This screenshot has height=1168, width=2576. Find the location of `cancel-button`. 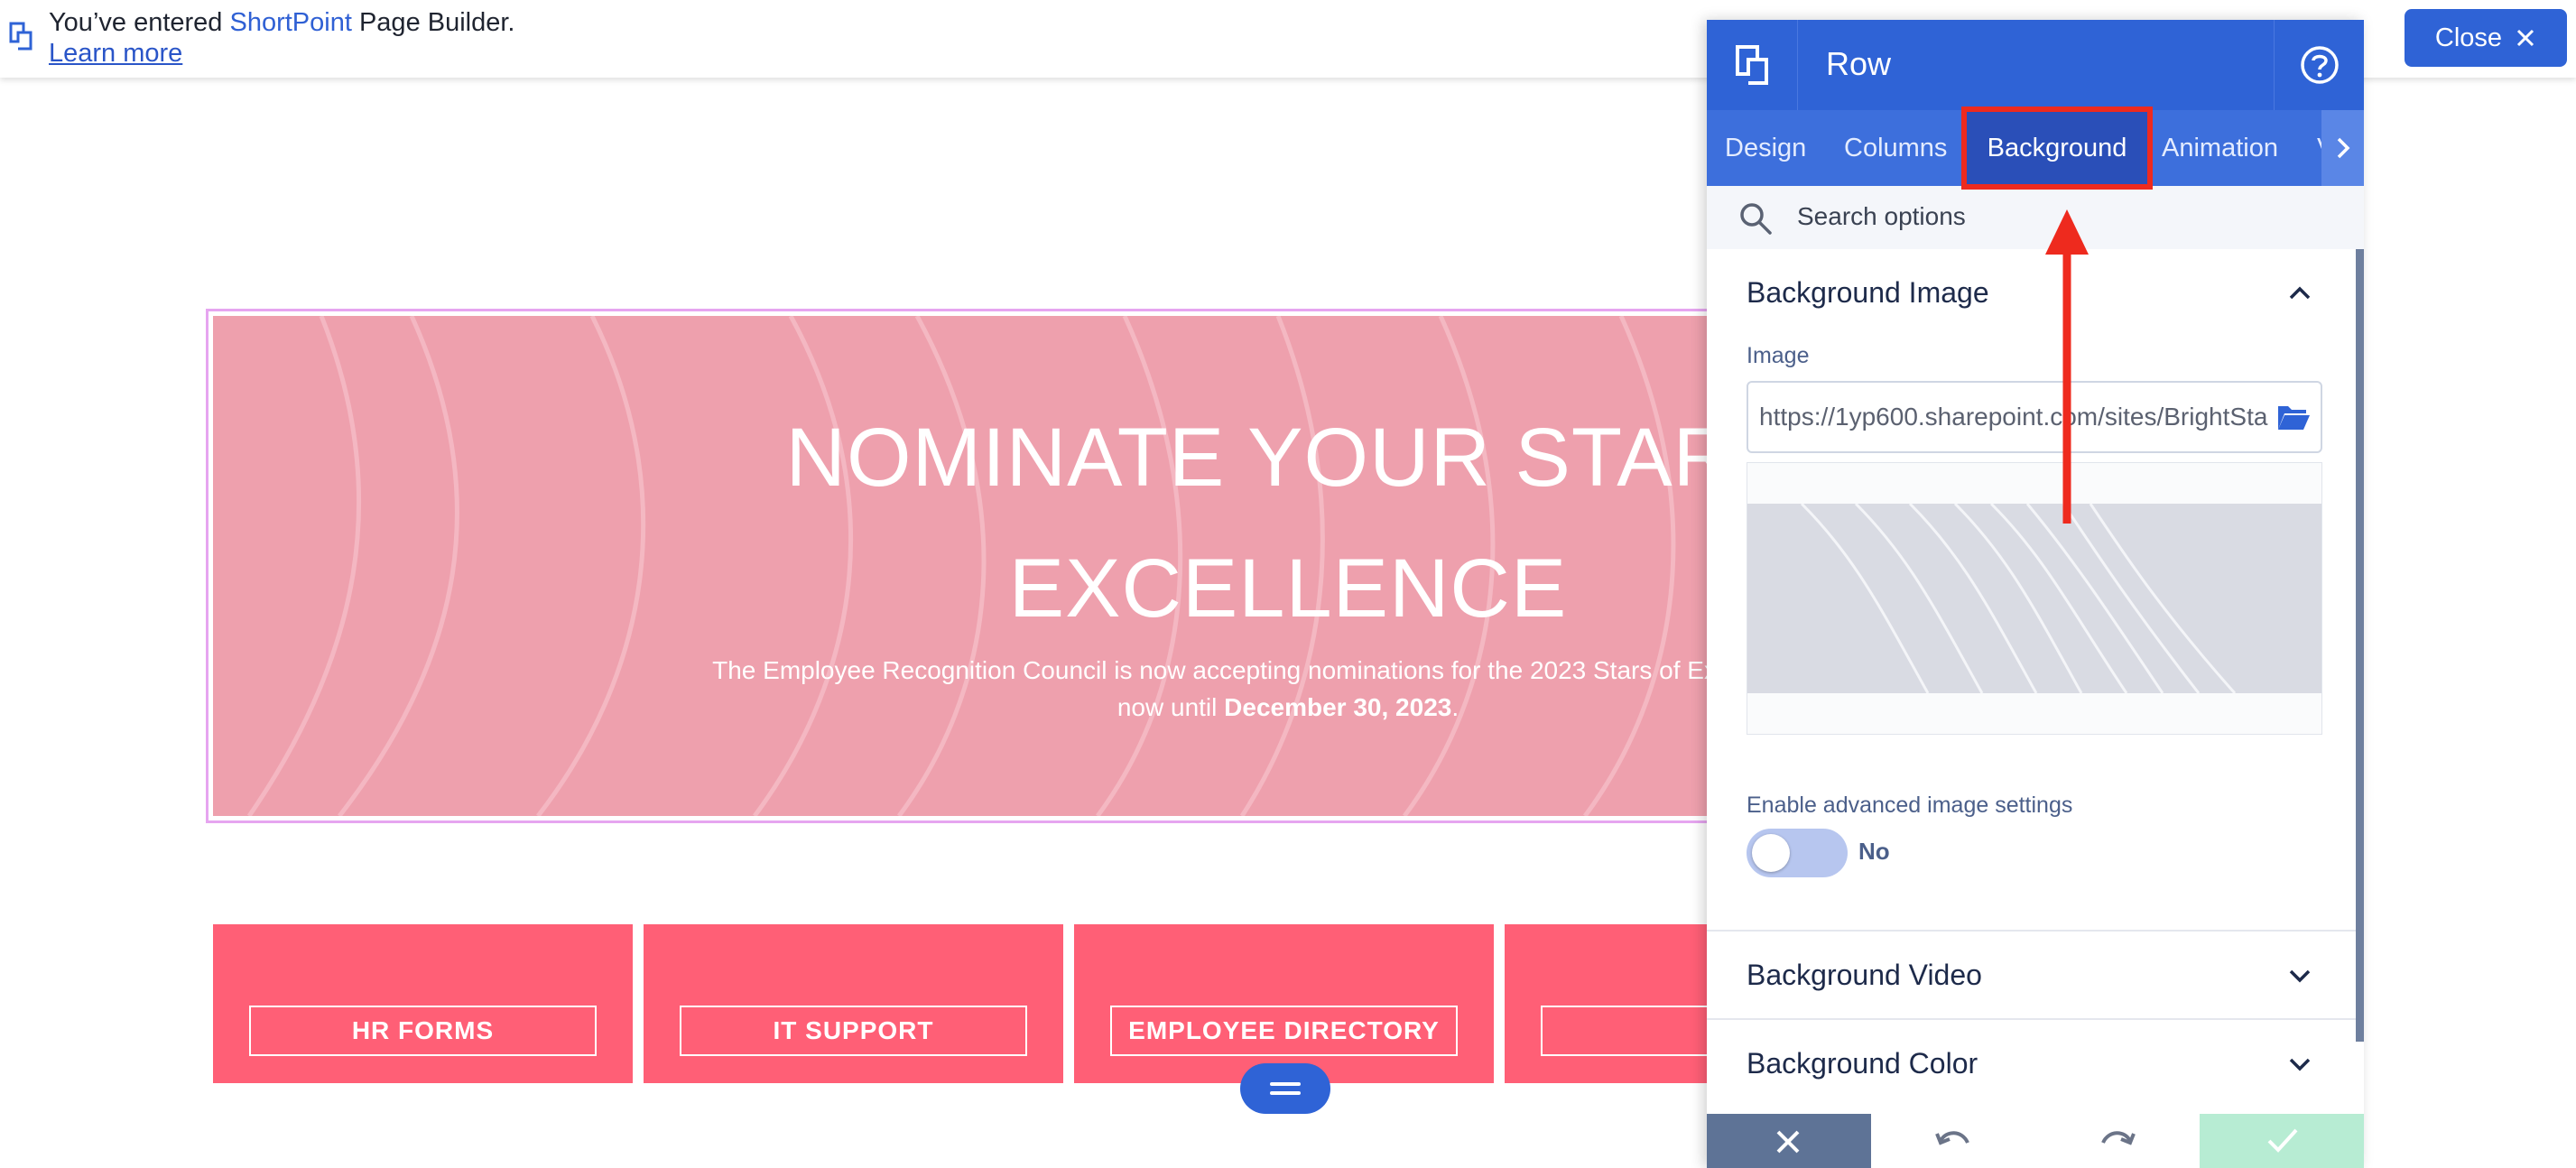

cancel-button is located at coordinates (1789, 1141).